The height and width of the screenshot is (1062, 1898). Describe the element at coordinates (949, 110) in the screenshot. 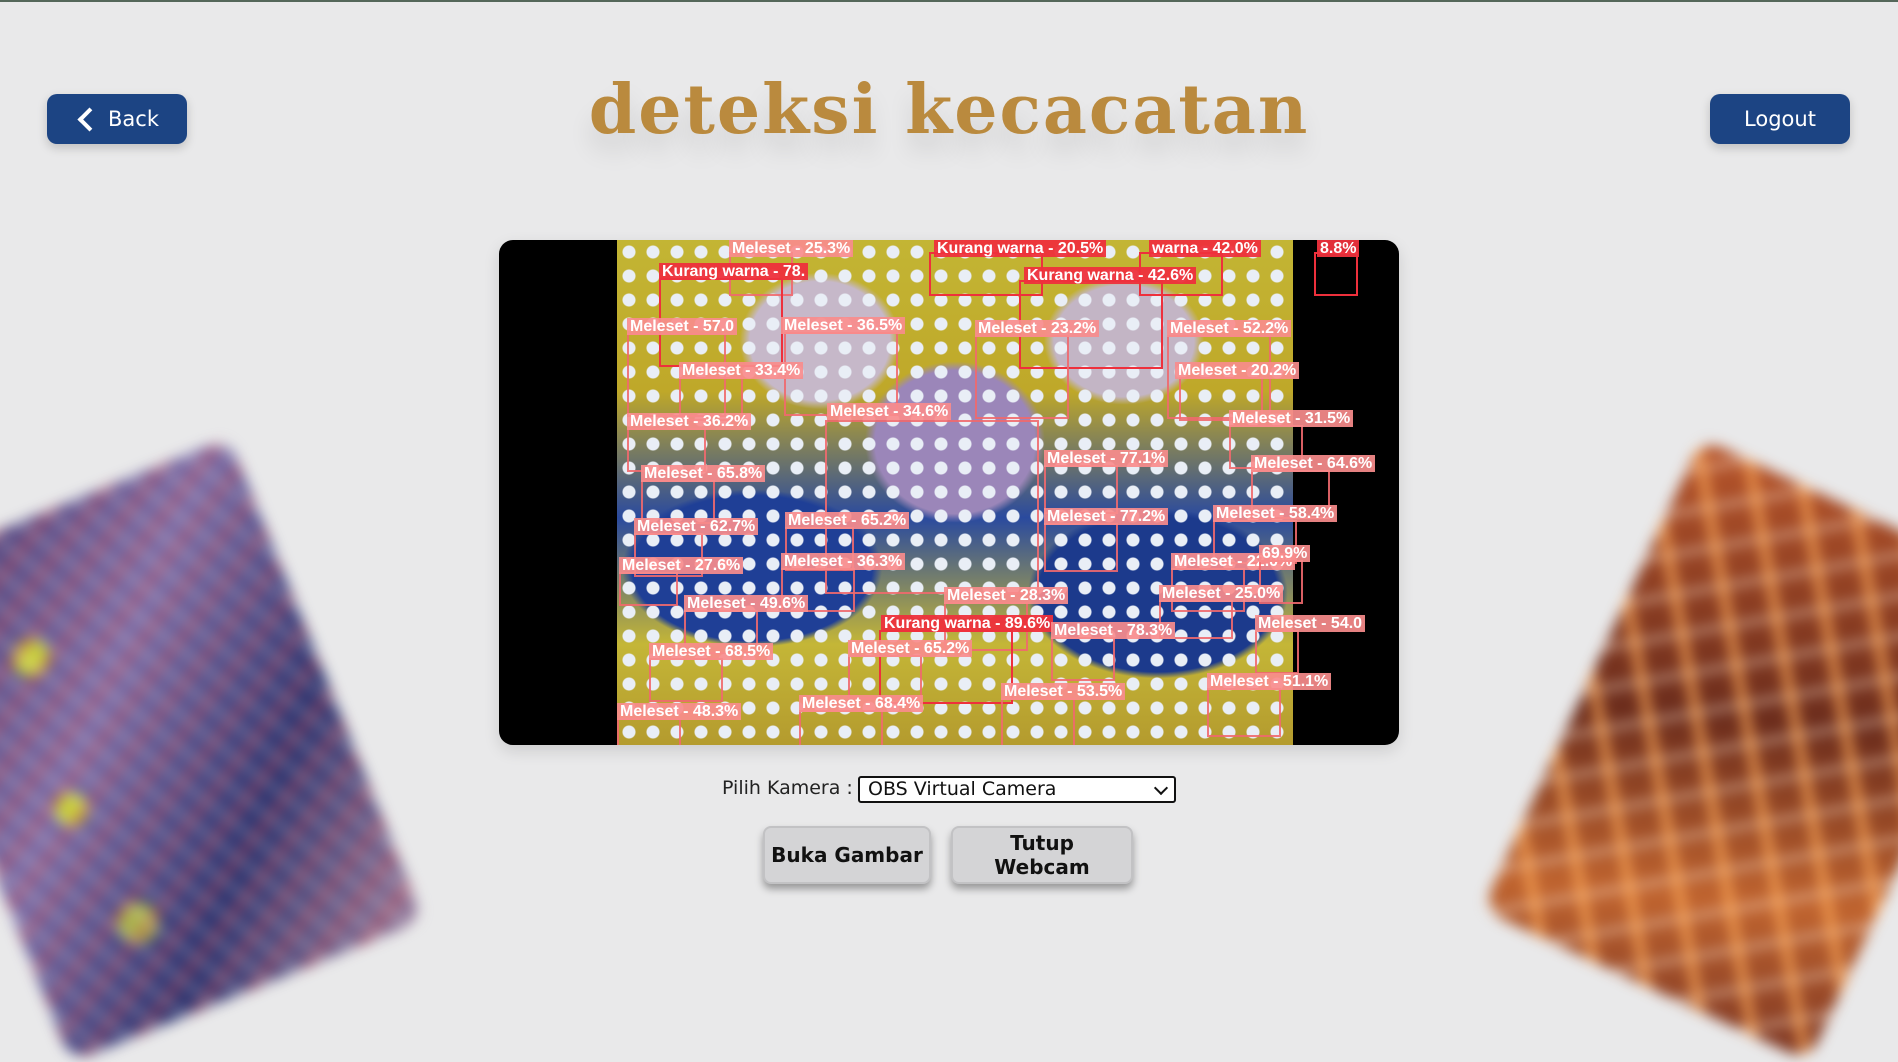

I see `page-title: deteksi kecacatan` at that location.